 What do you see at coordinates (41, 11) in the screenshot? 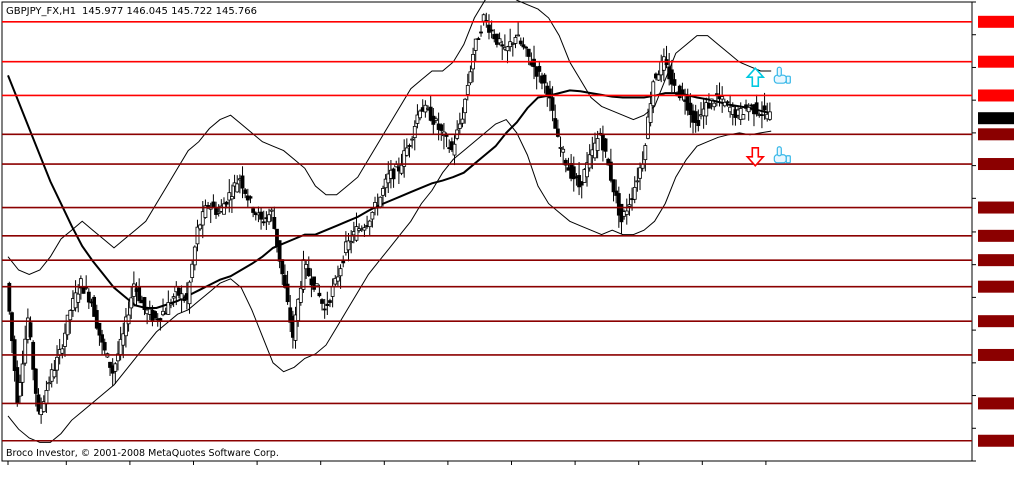
I see `chart-header-symbol: GBPJPY_FX,H1` at bounding box center [41, 11].